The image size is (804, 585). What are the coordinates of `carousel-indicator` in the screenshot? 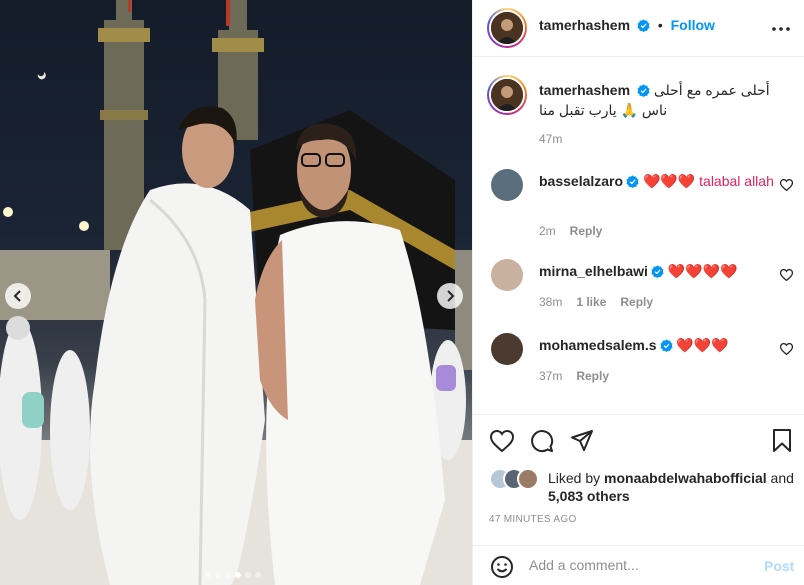 It's located at (233, 575).